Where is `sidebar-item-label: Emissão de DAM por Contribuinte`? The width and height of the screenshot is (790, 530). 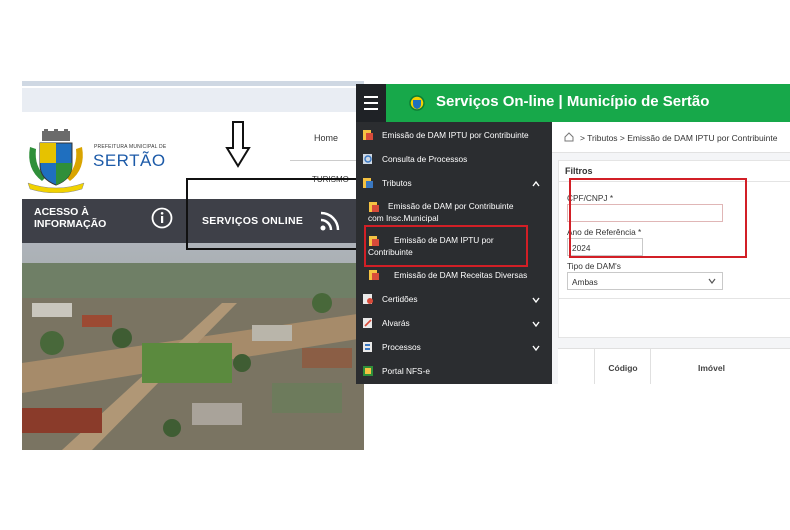 sidebar-item-label: Emissão de DAM por Contribuinte is located at coordinates (451, 206).